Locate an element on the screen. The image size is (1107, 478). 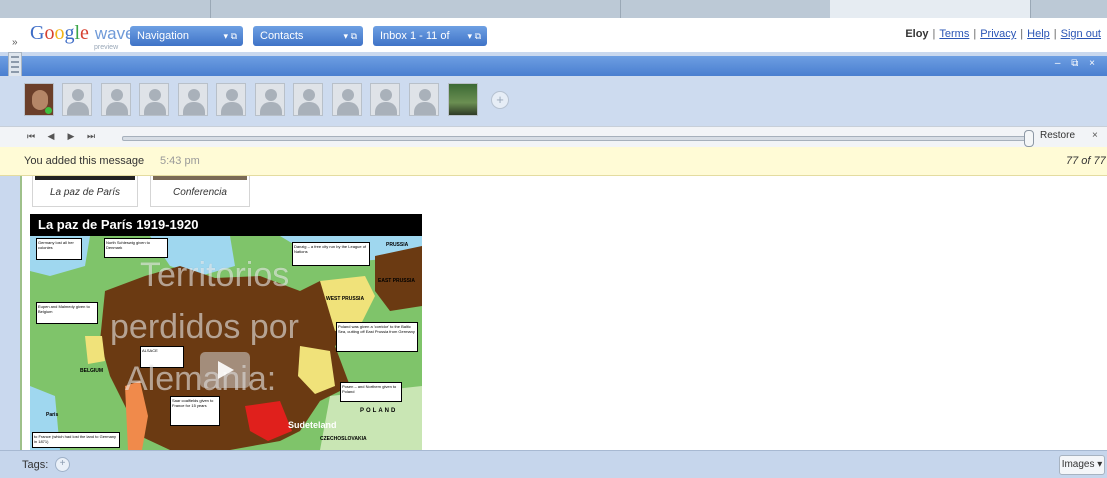
map-label: Paris is located at coordinates (52, 415).